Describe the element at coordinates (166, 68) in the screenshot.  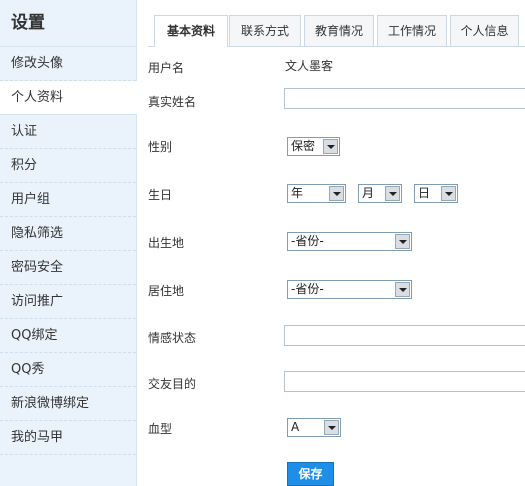
I see `username-label: 用户名` at that location.